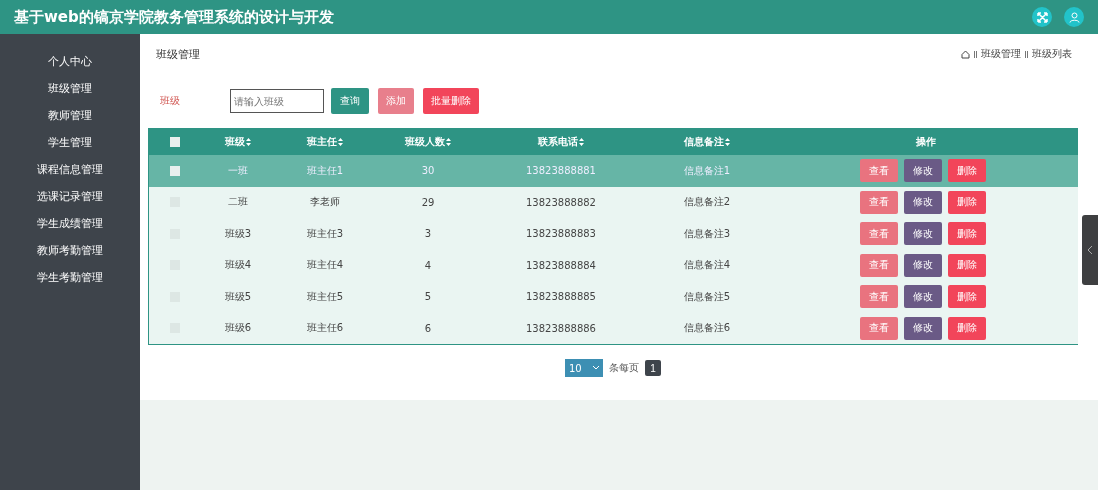  Describe the element at coordinates (178, 54) in the screenshot. I see `page-title: 班级管理` at that location.